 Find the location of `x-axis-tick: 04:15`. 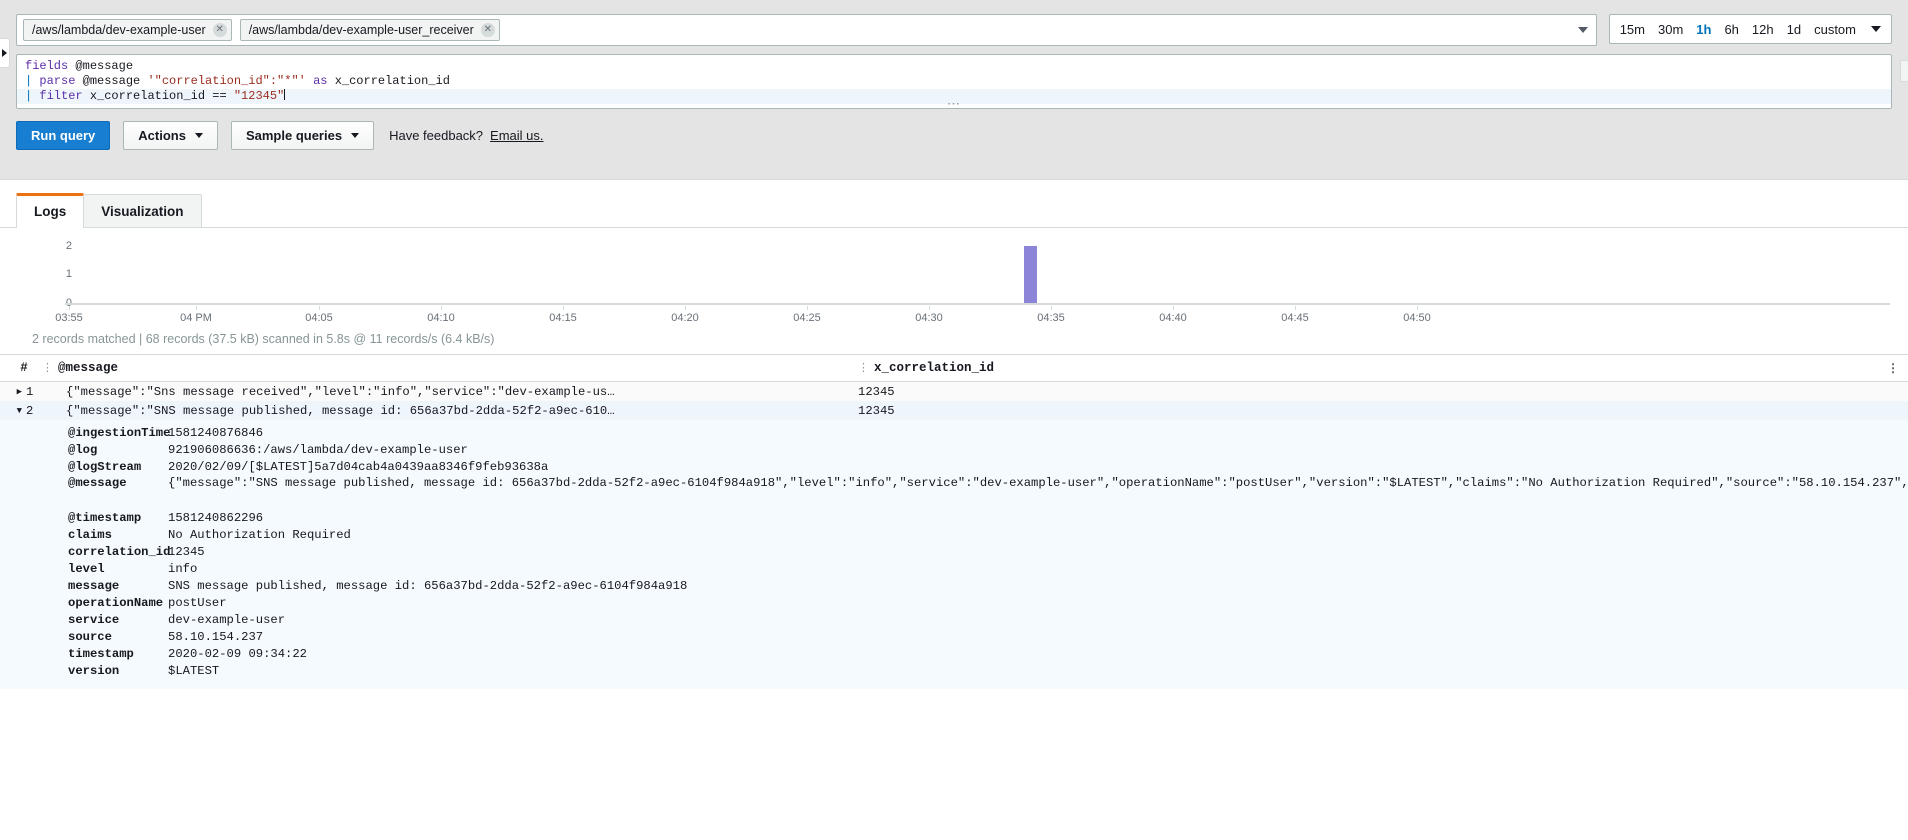

x-axis-tick: 04:15 is located at coordinates (563, 318).